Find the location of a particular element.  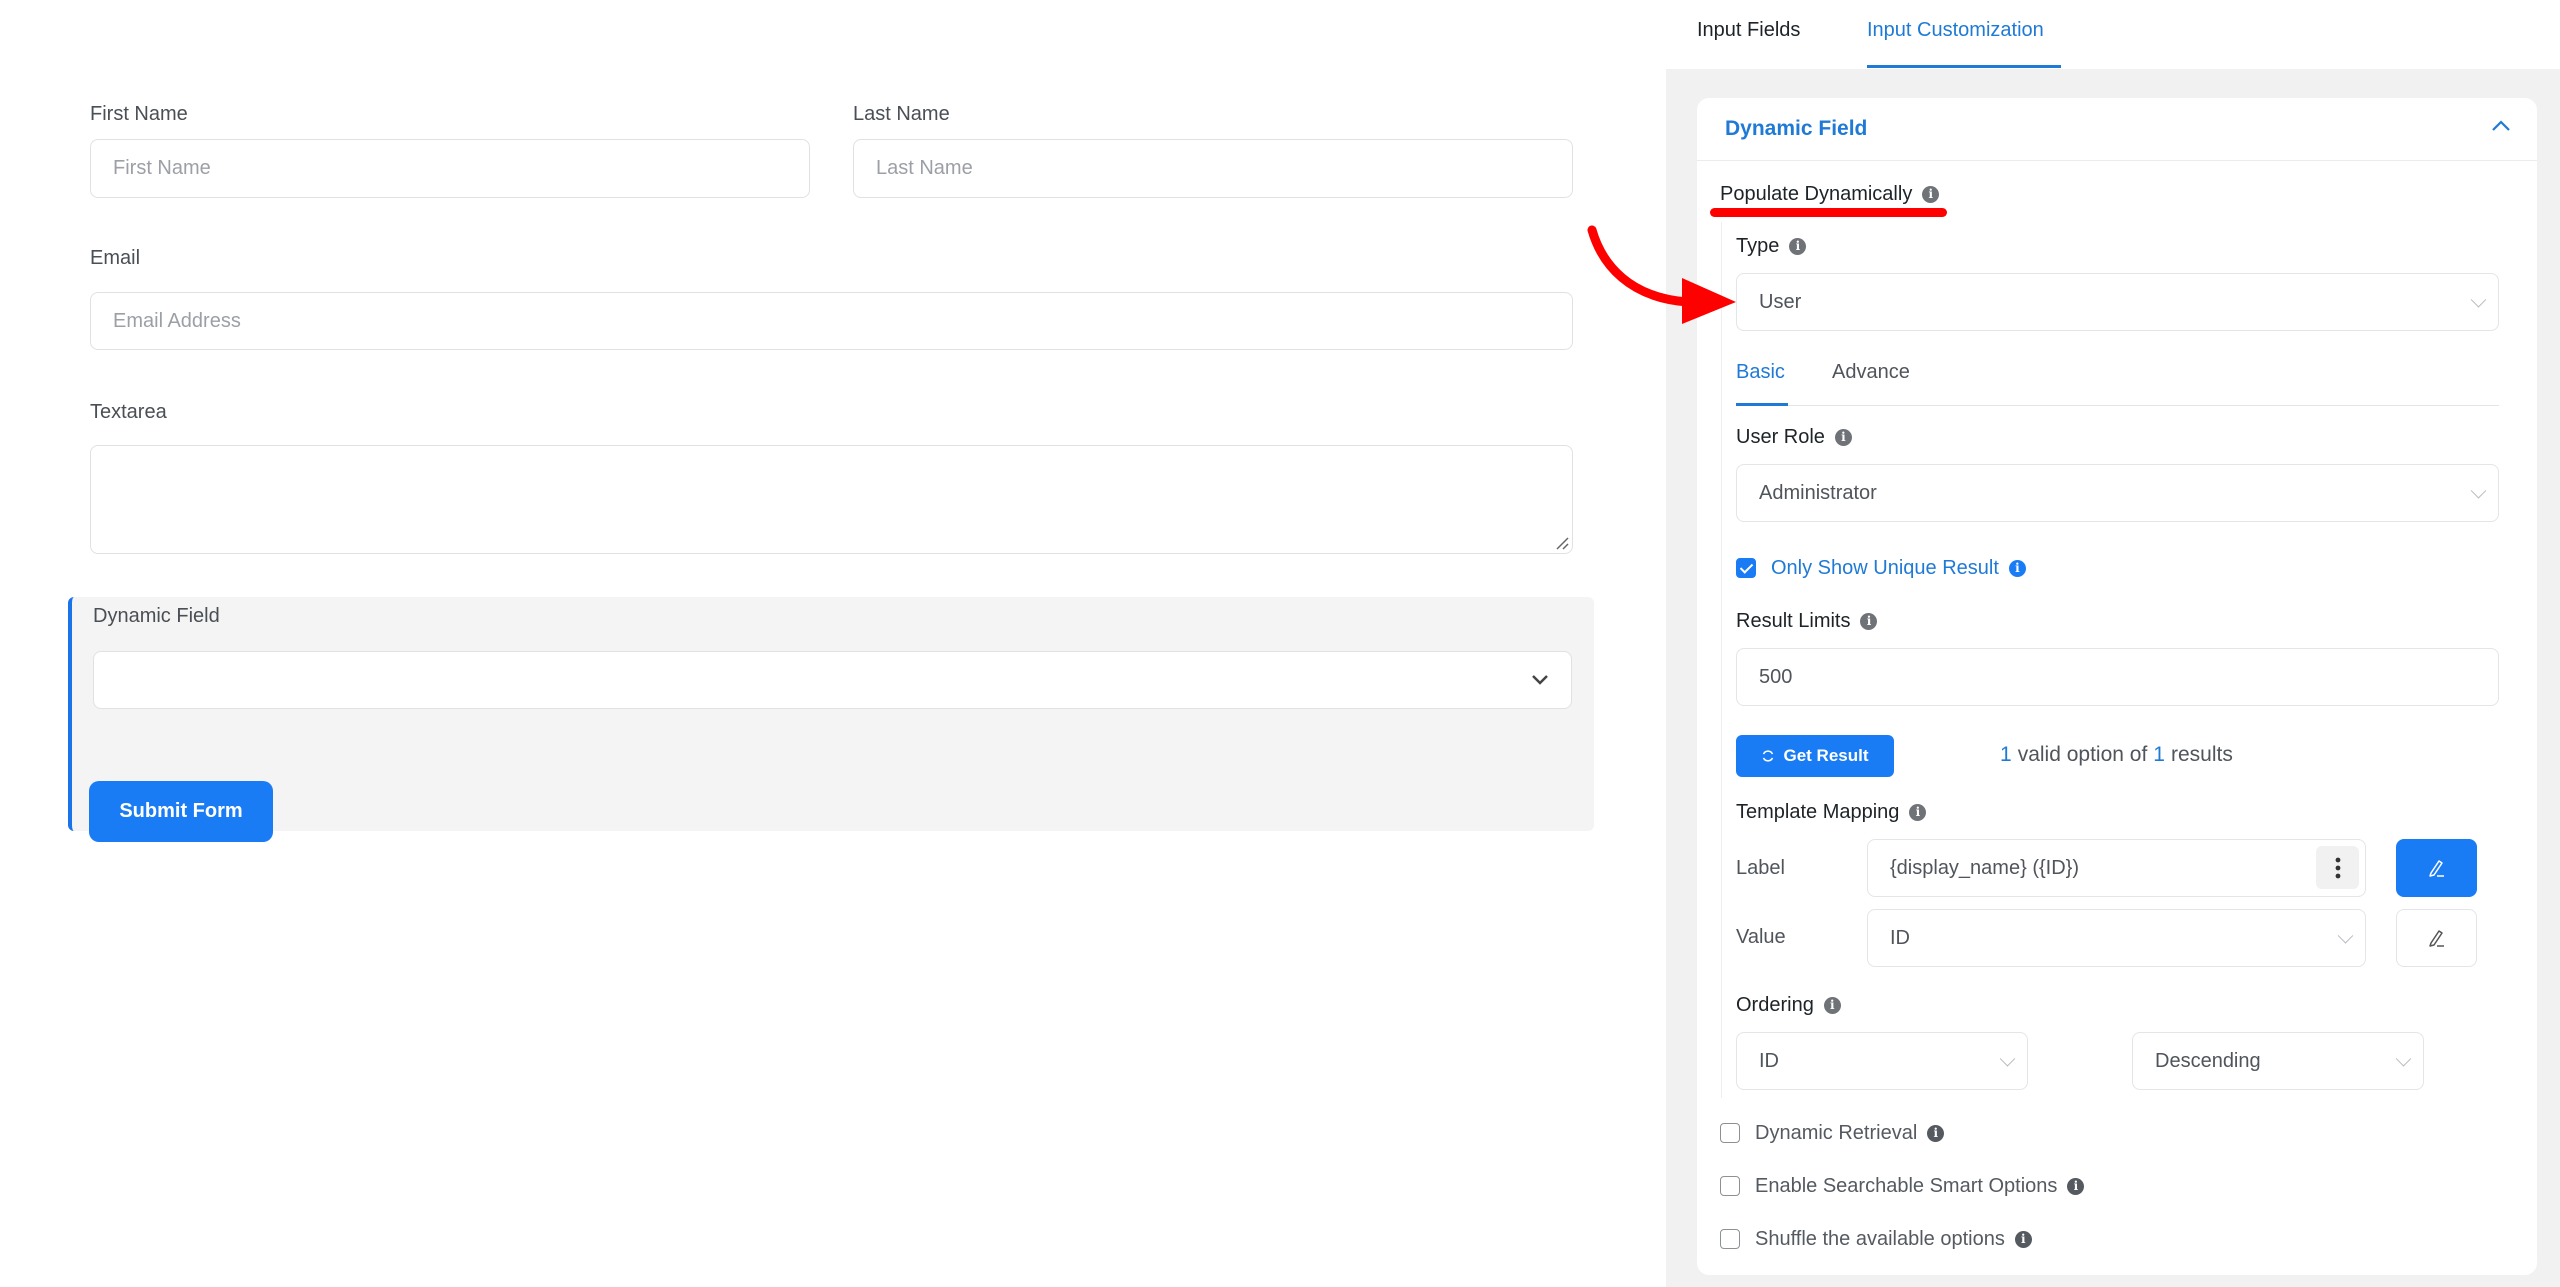

chevron-up-icon is located at coordinates (2501, 126).